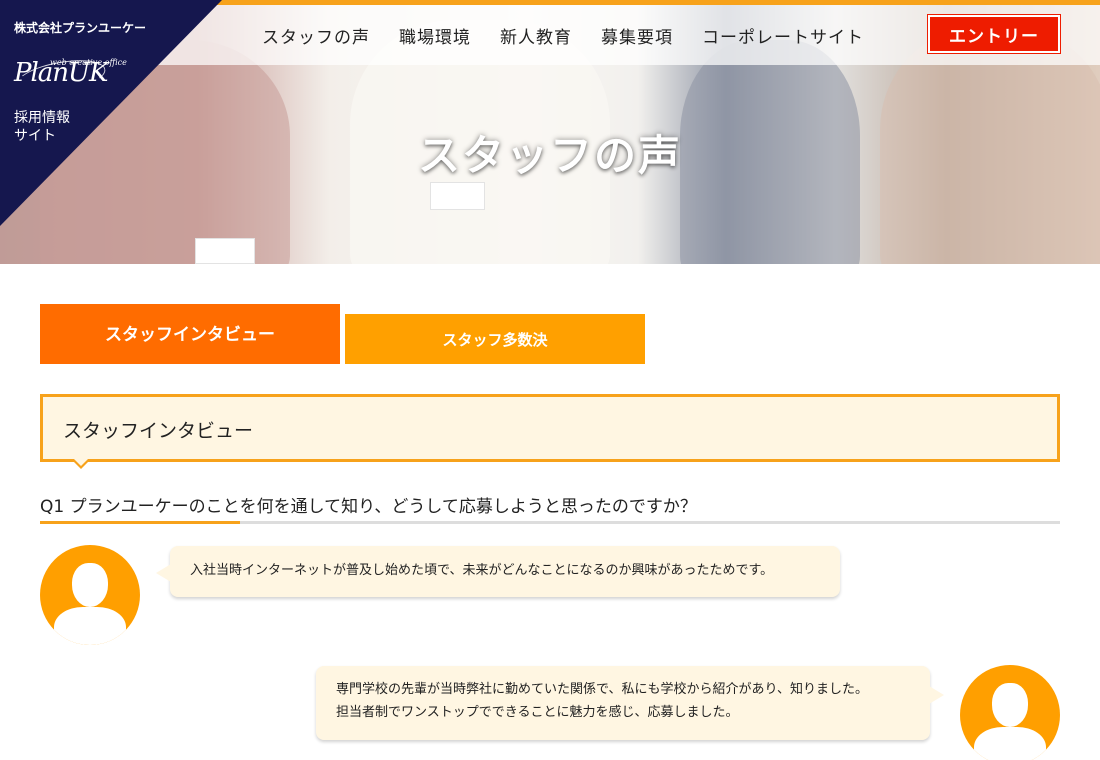 This screenshot has height=760, width=1100. What do you see at coordinates (80, 27) in the screenshot?
I see `company-name: 株式会社プランユーケー` at bounding box center [80, 27].